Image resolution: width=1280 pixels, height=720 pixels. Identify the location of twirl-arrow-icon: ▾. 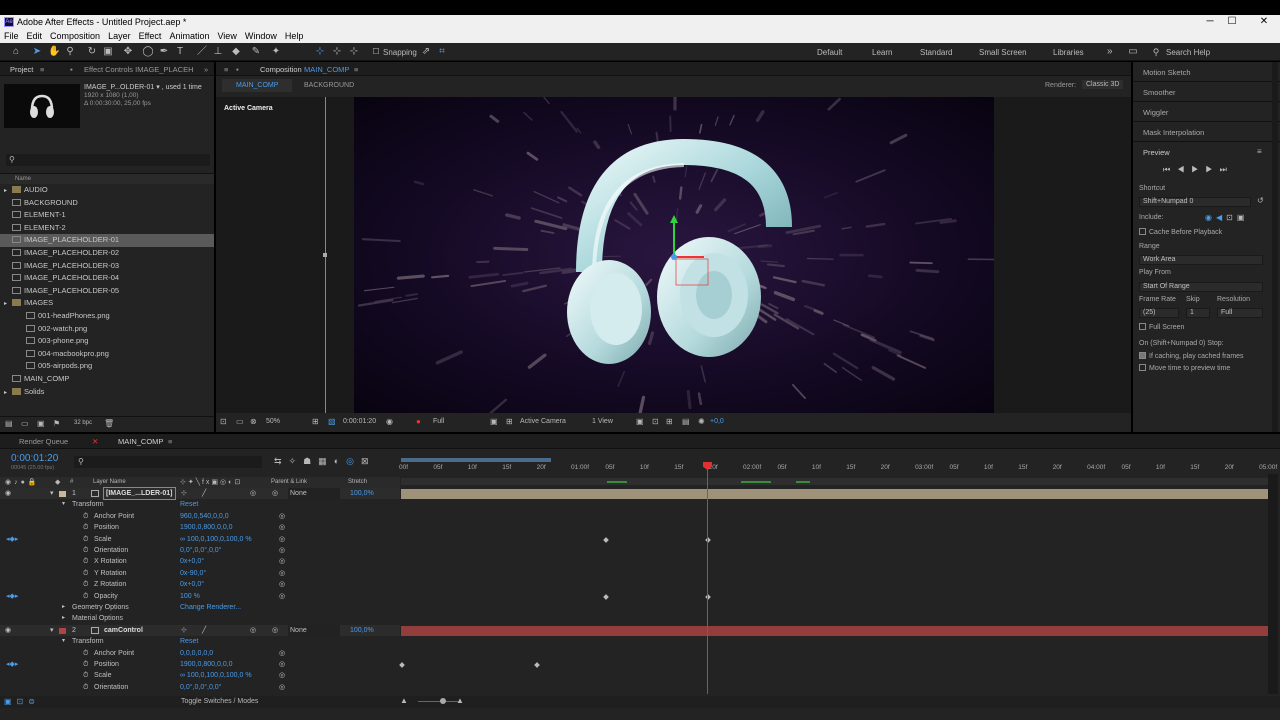
(52, 630).